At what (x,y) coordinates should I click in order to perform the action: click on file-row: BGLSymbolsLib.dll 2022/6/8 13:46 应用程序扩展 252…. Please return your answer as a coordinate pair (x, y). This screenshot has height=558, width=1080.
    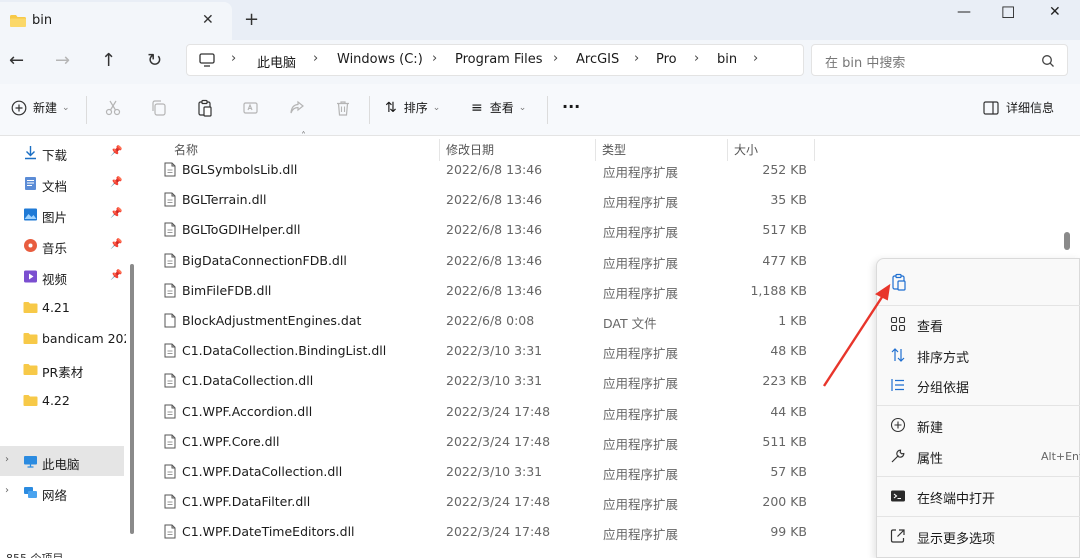
    Looking at the image, I should click on (487, 170).